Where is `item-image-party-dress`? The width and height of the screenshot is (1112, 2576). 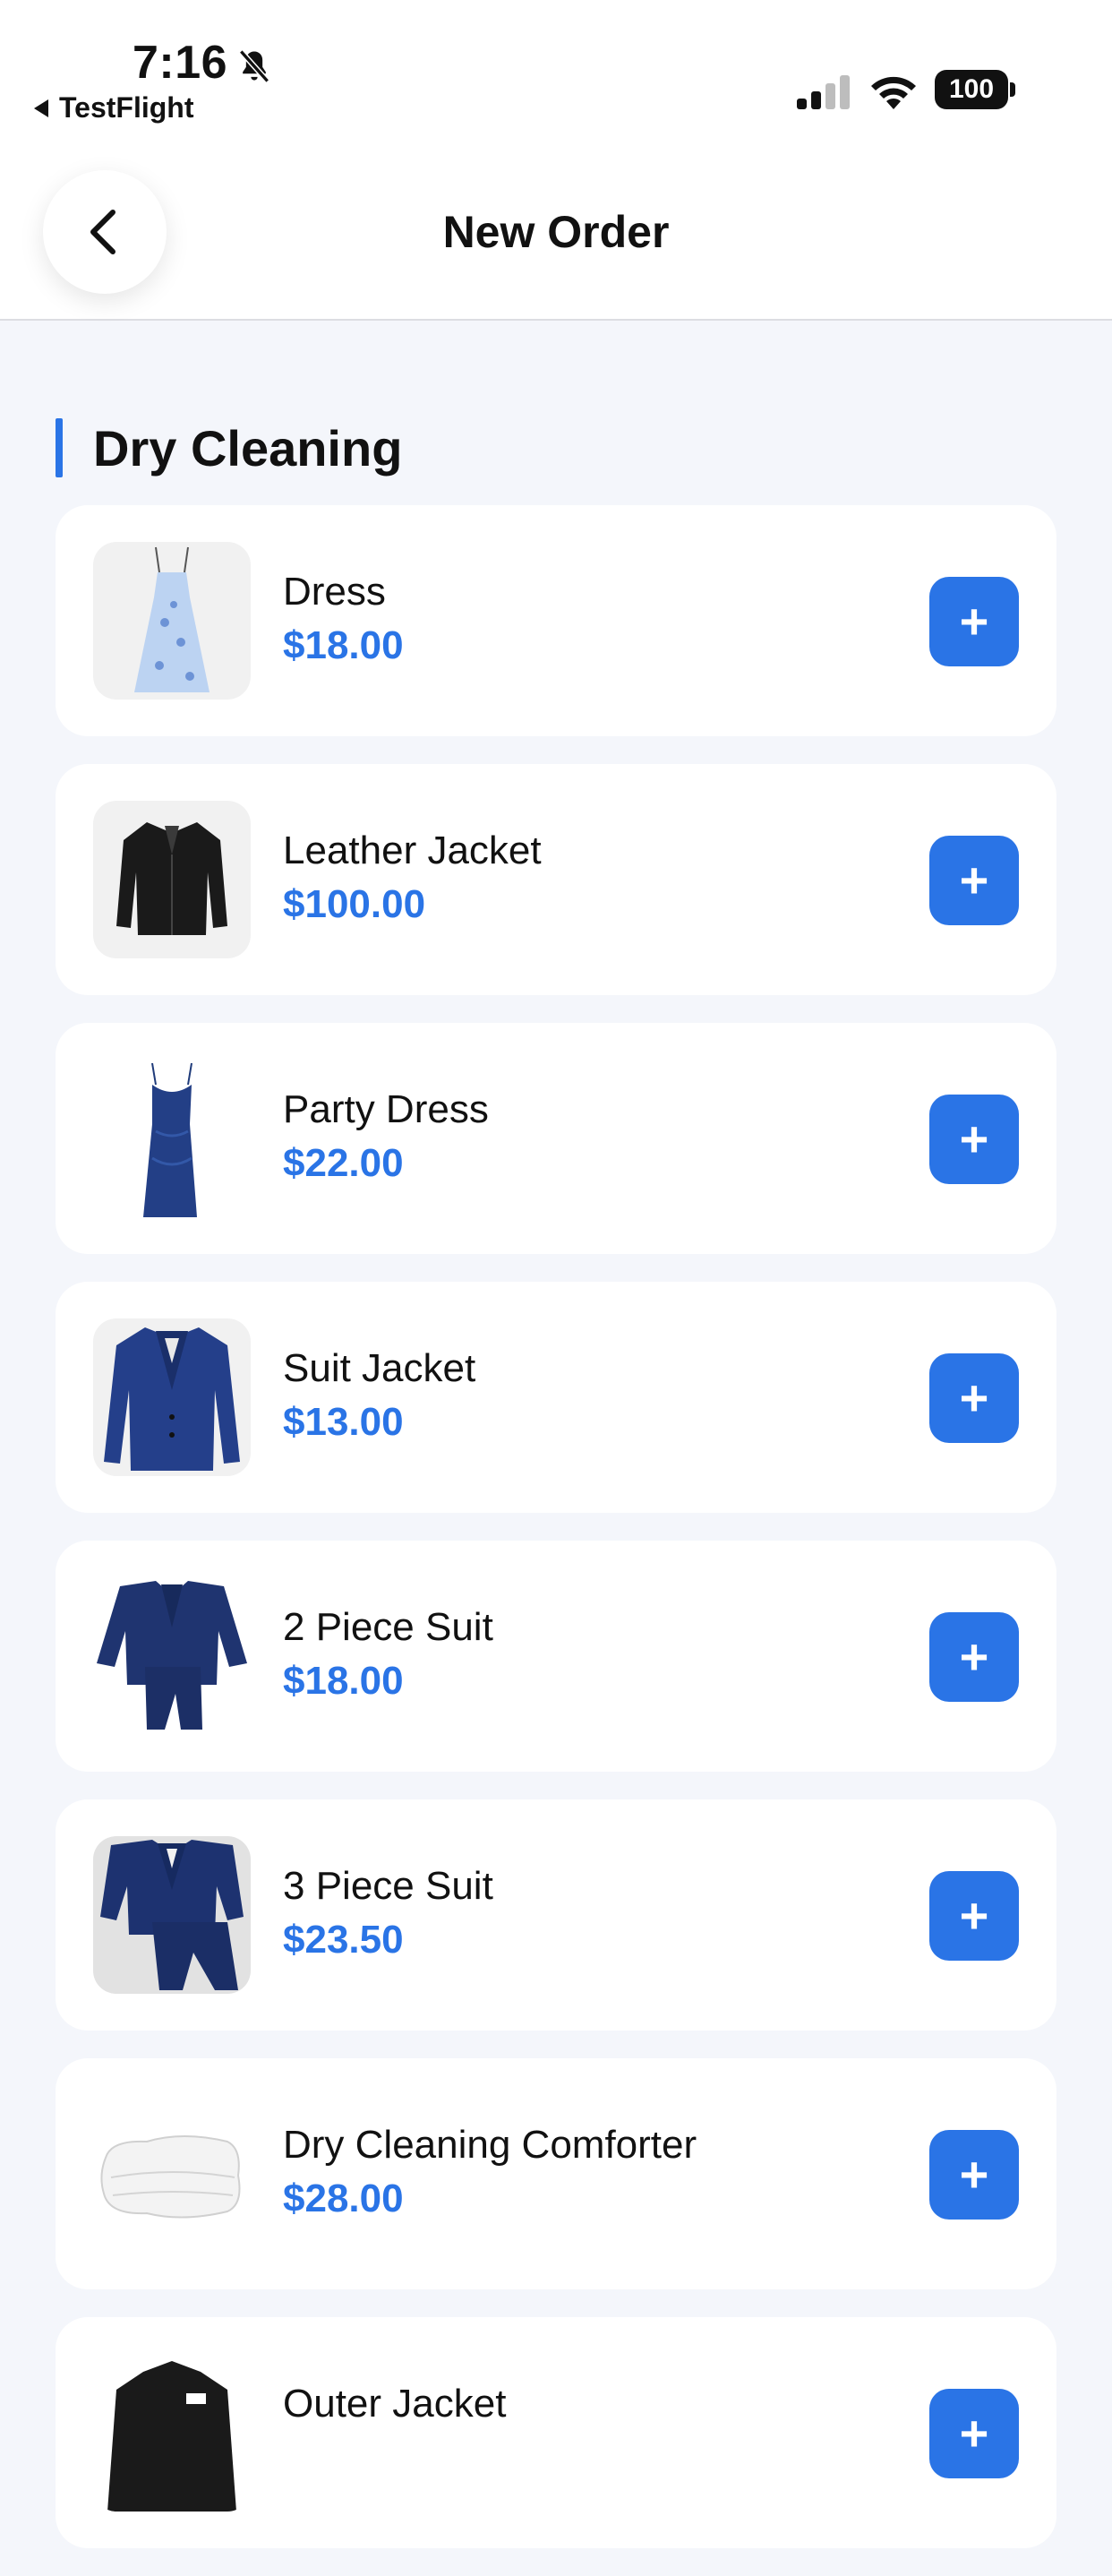
item-image-party-dress is located at coordinates (172, 1138).